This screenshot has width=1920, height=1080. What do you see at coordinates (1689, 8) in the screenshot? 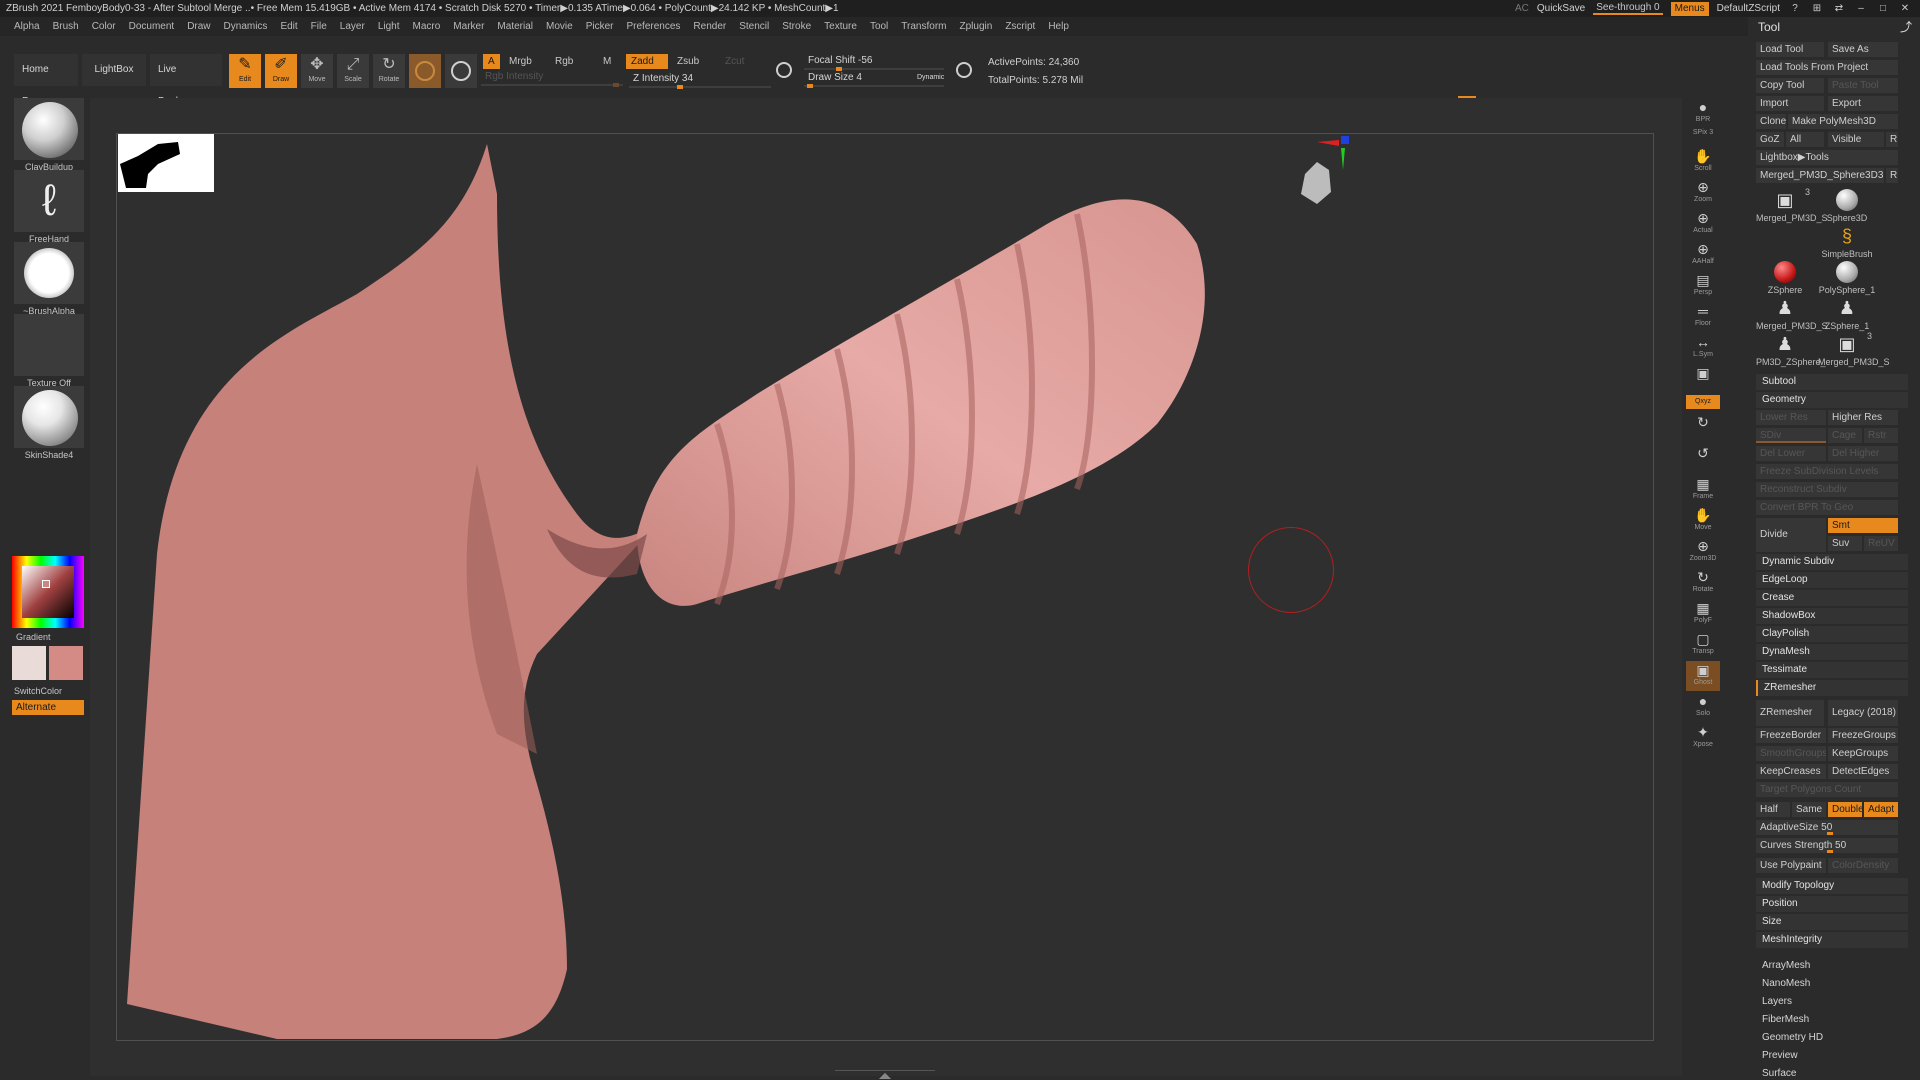
I see `menus-button: Menus` at bounding box center [1689, 8].